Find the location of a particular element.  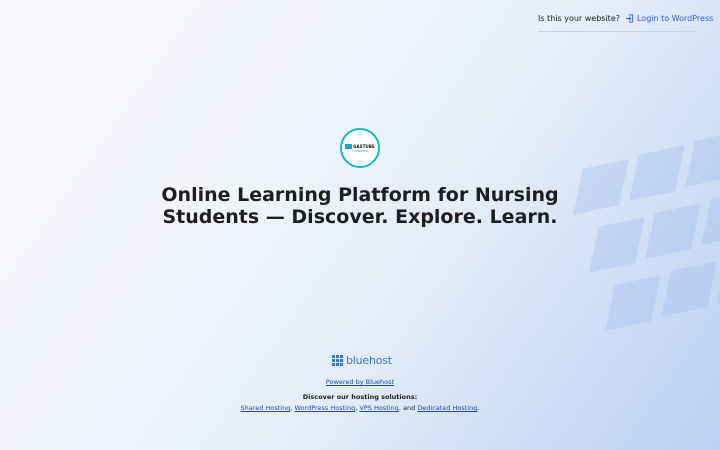

logo-line2: TUTORING is located at coordinates (360, 150).